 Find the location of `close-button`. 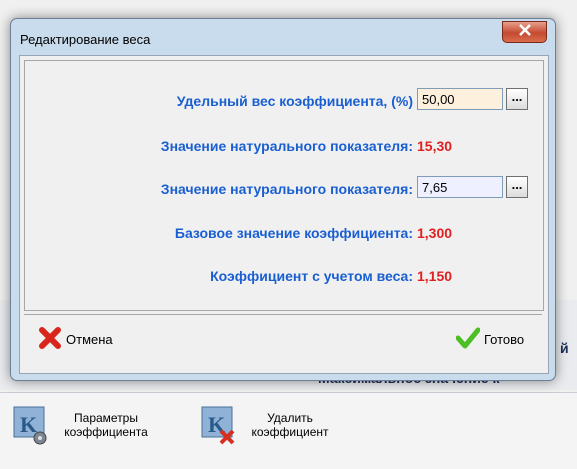

close-button is located at coordinates (524, 32).